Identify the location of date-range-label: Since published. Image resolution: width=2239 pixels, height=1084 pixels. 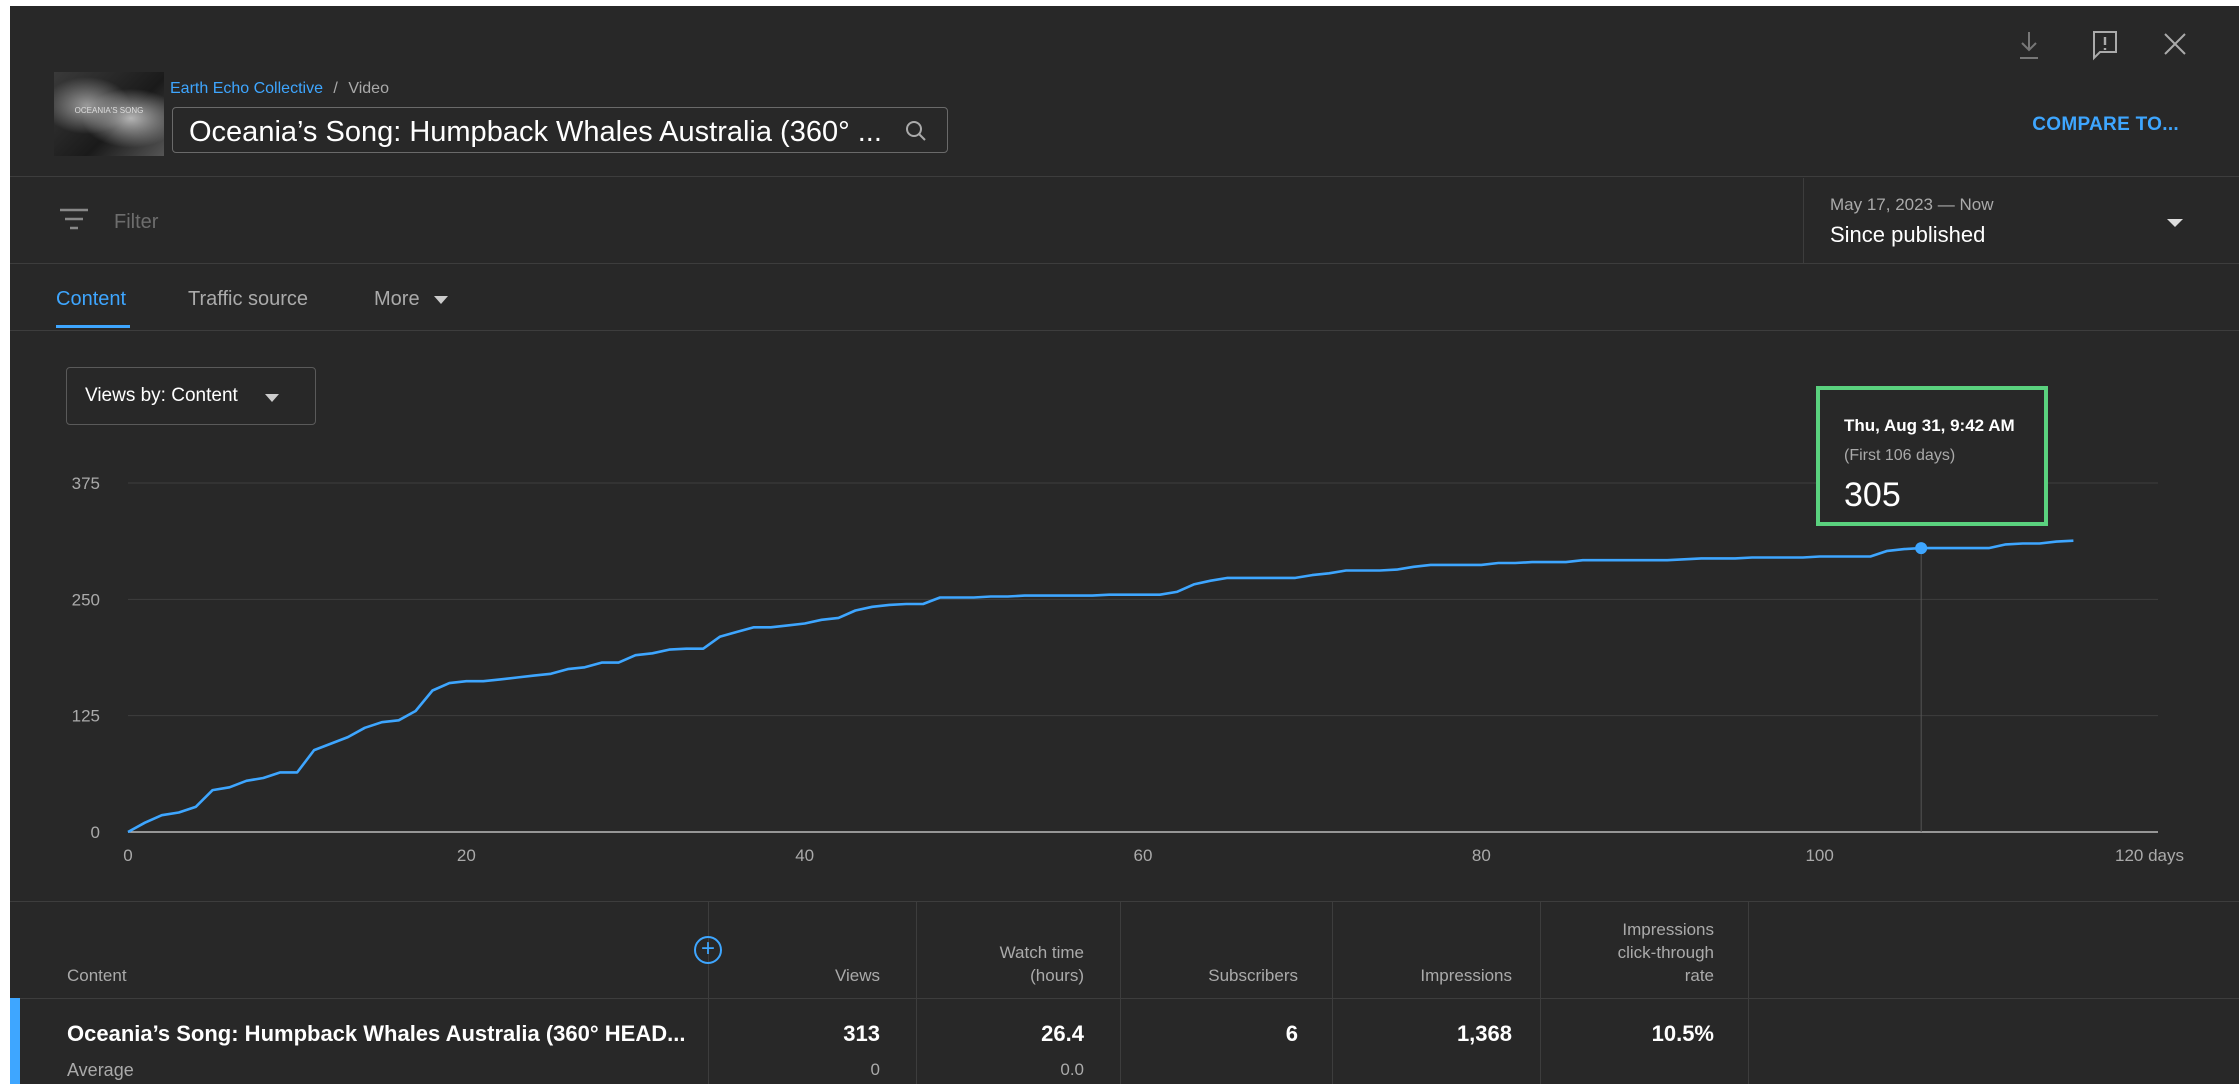
(1908, 234).